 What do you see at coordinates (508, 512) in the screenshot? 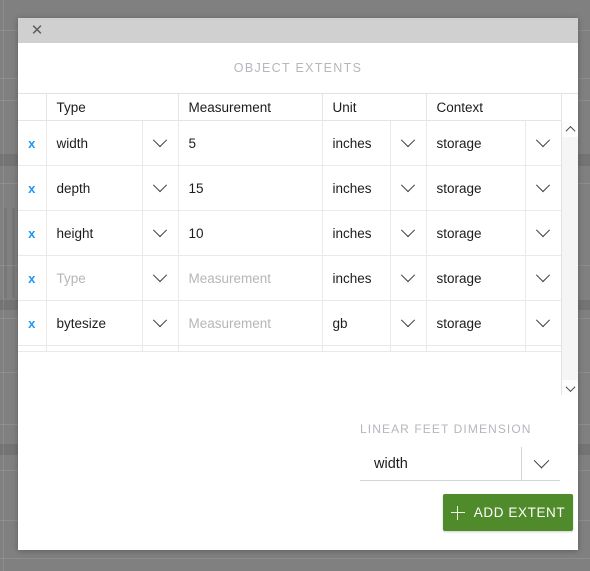
I see `add-extent-button: ADD EXTENT` at bounding box center [508, 512].